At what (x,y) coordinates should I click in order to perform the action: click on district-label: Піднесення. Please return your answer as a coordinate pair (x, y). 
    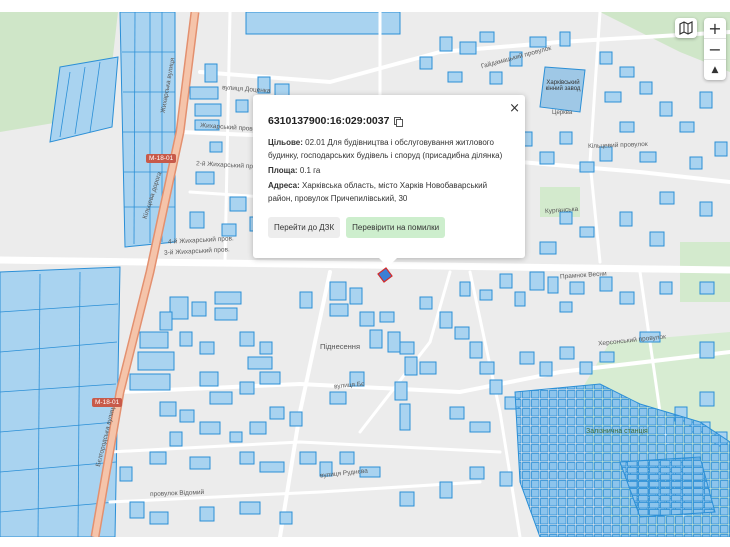
    Looking at the image, I should click on (340, 346).